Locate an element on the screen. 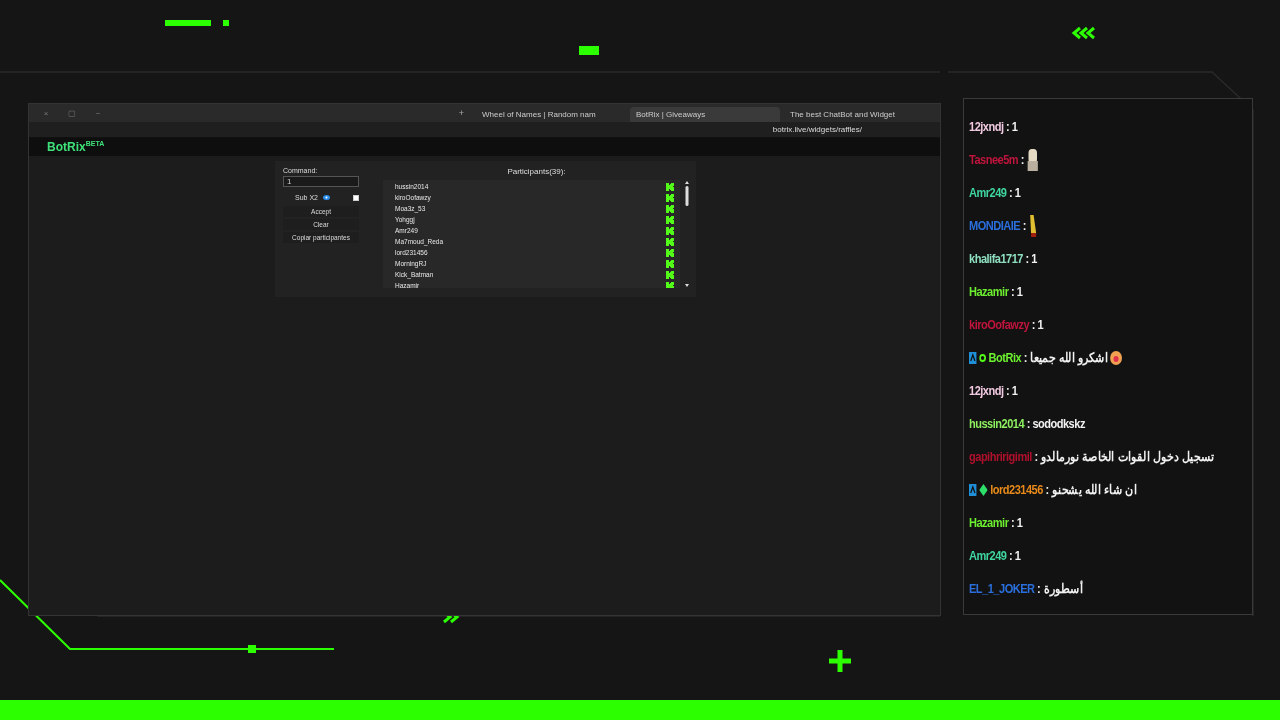 Image resolution: width=1280 pixels, height=720 pixels. browser-tab: The best ChatBot and Widget is located at coordinates (859, 114).